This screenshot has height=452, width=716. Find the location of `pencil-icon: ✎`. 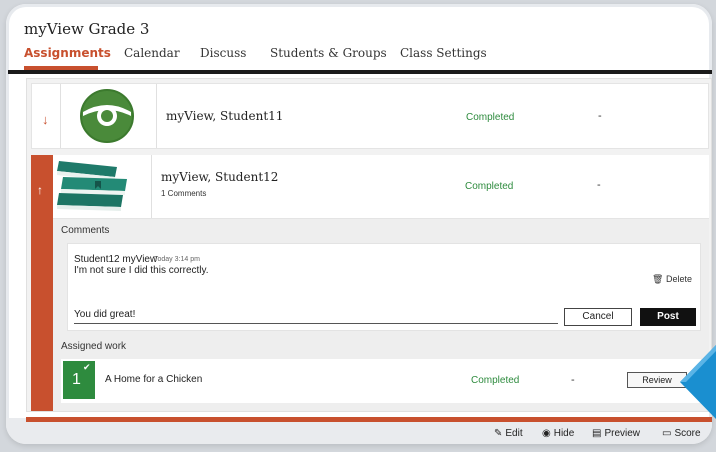

pencil-icon: ✎ is located at coordinates (498, 433).